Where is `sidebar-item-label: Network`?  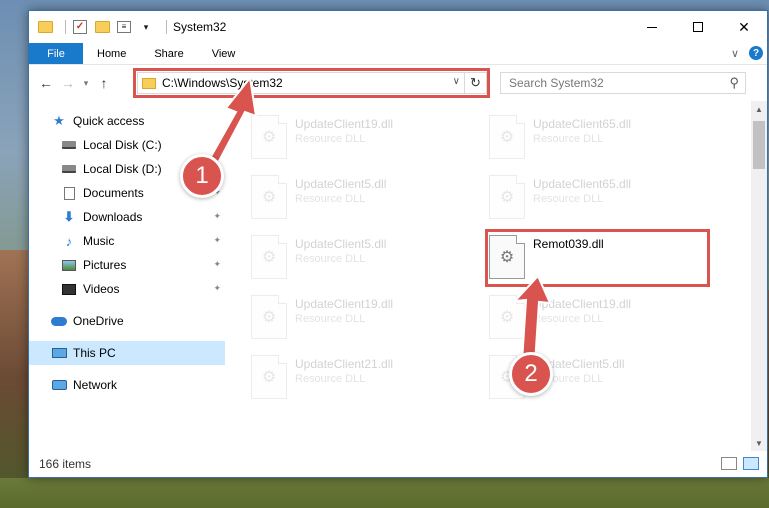
sidebar-item-label: Network is located at coordinates (95, 385).